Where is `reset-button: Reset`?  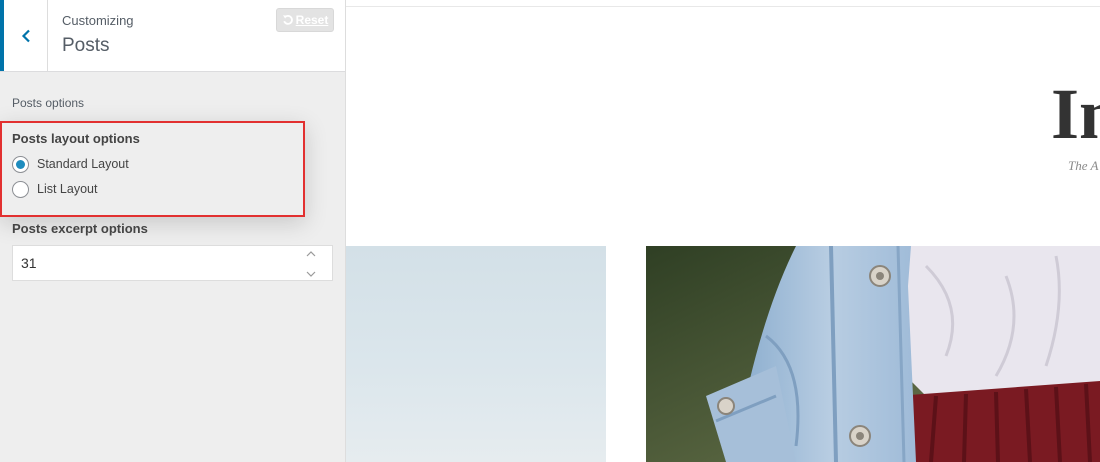 reset-button: Reset is located at coordinates (305, 20).